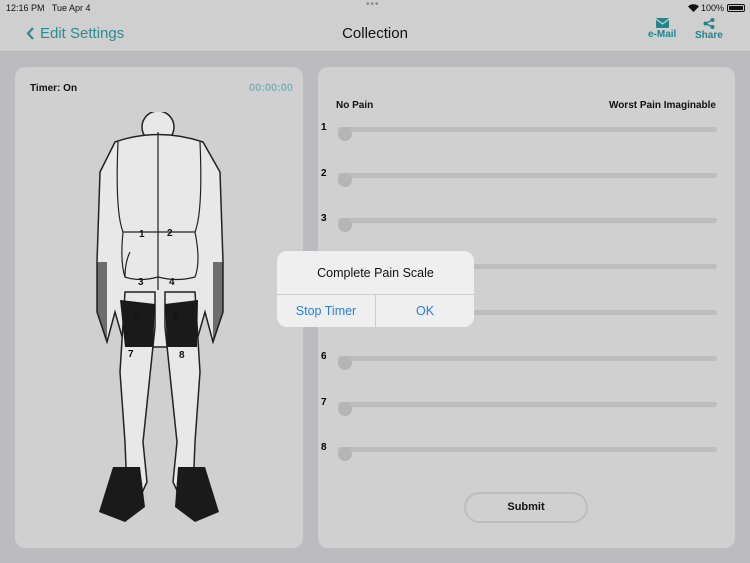  Describe the element at coordinates (324, 173) in the screenshot. I see `slider-label: 2` at that location.